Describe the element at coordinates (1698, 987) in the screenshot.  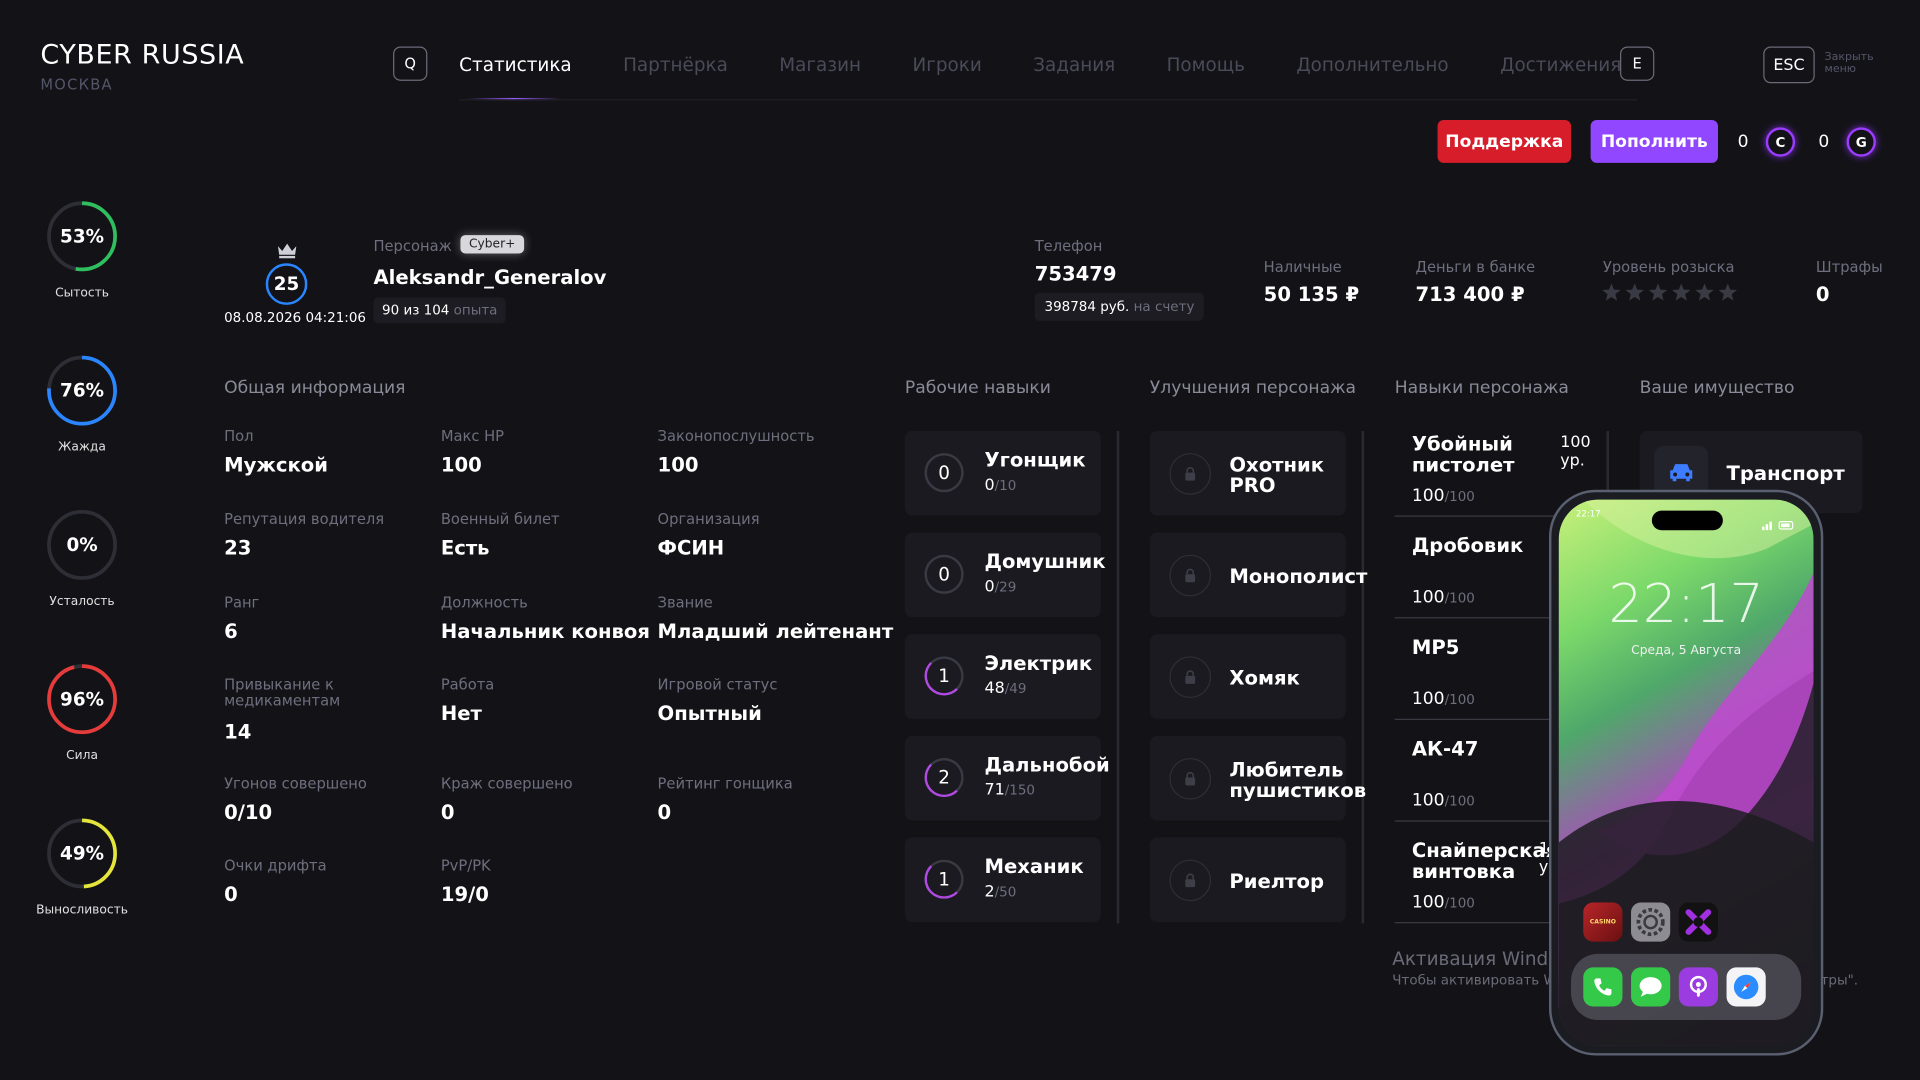
I see `podcasts-app-icon` at that location.